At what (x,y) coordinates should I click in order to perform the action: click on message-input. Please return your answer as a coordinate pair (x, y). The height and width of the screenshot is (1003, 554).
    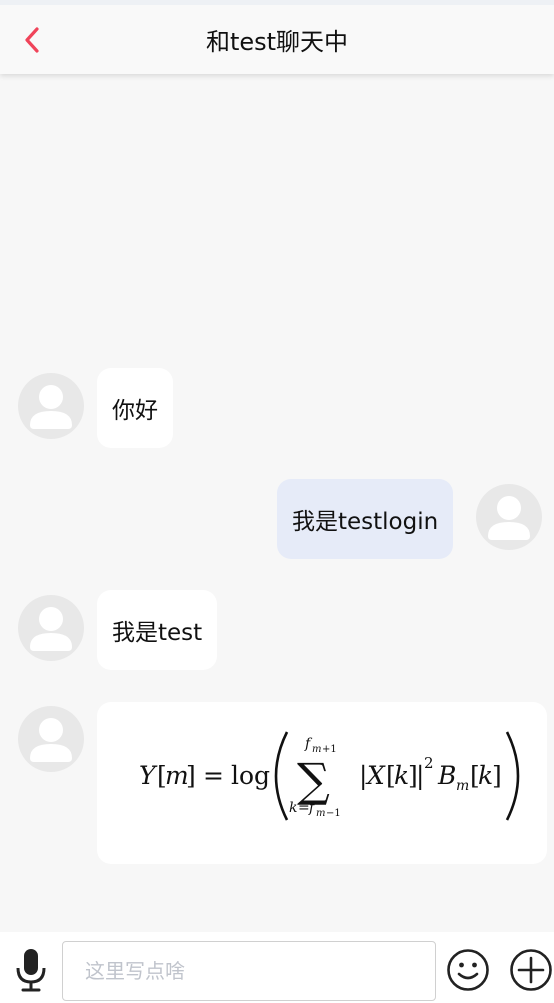
    Looking at the image, I should click on (249, 971).